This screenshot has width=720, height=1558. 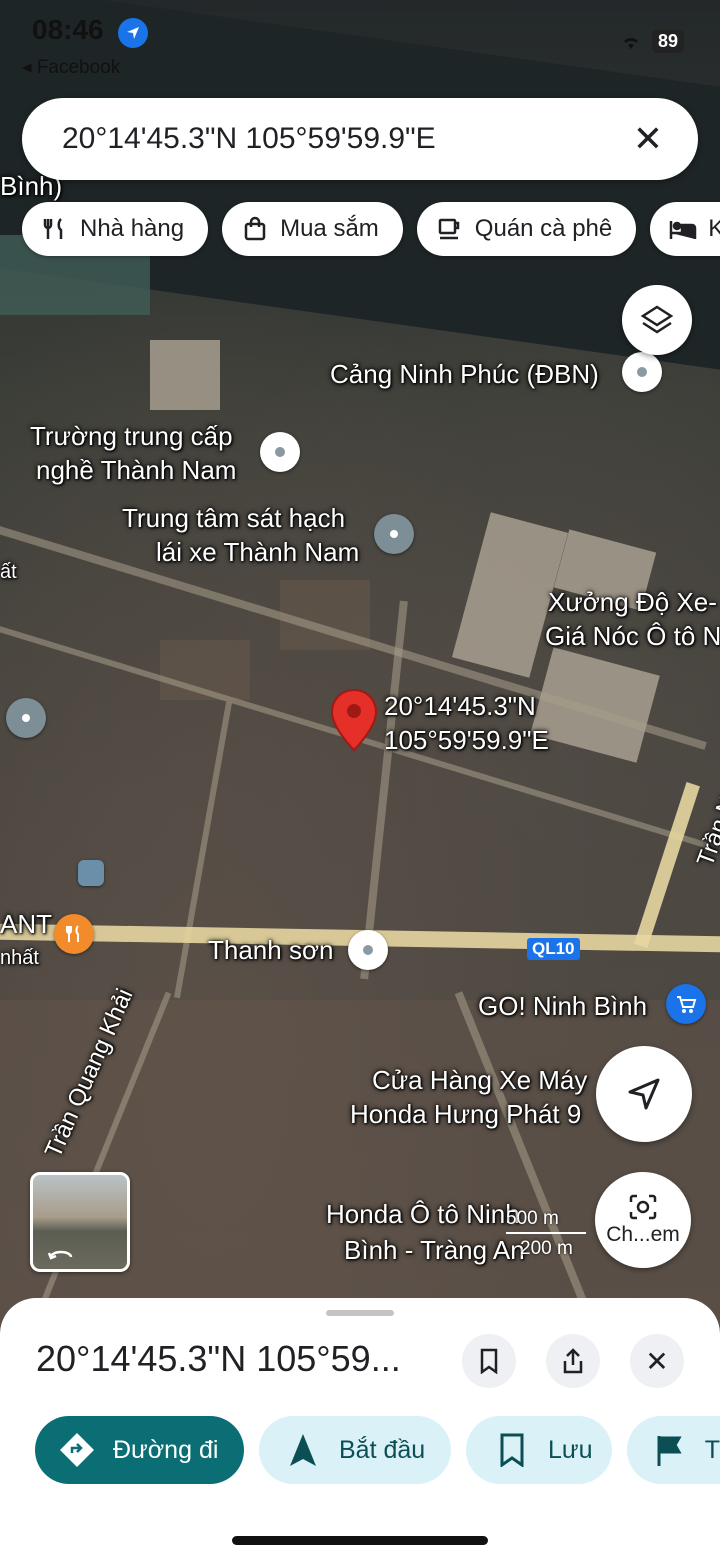 I want to click on hotel-icon, so click(x=683, y=229).